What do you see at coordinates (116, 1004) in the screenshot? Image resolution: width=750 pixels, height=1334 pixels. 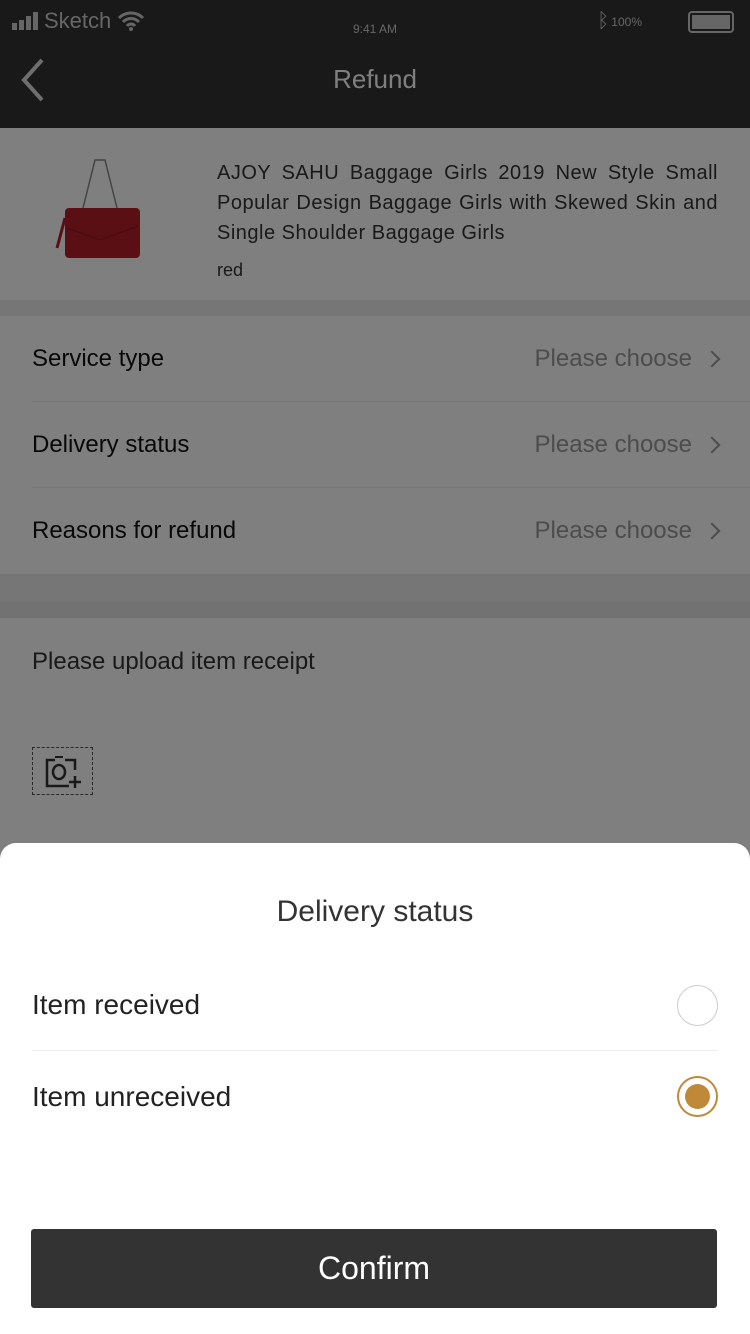 I see `option-label: Item received` at bounding box center [116, 1004].